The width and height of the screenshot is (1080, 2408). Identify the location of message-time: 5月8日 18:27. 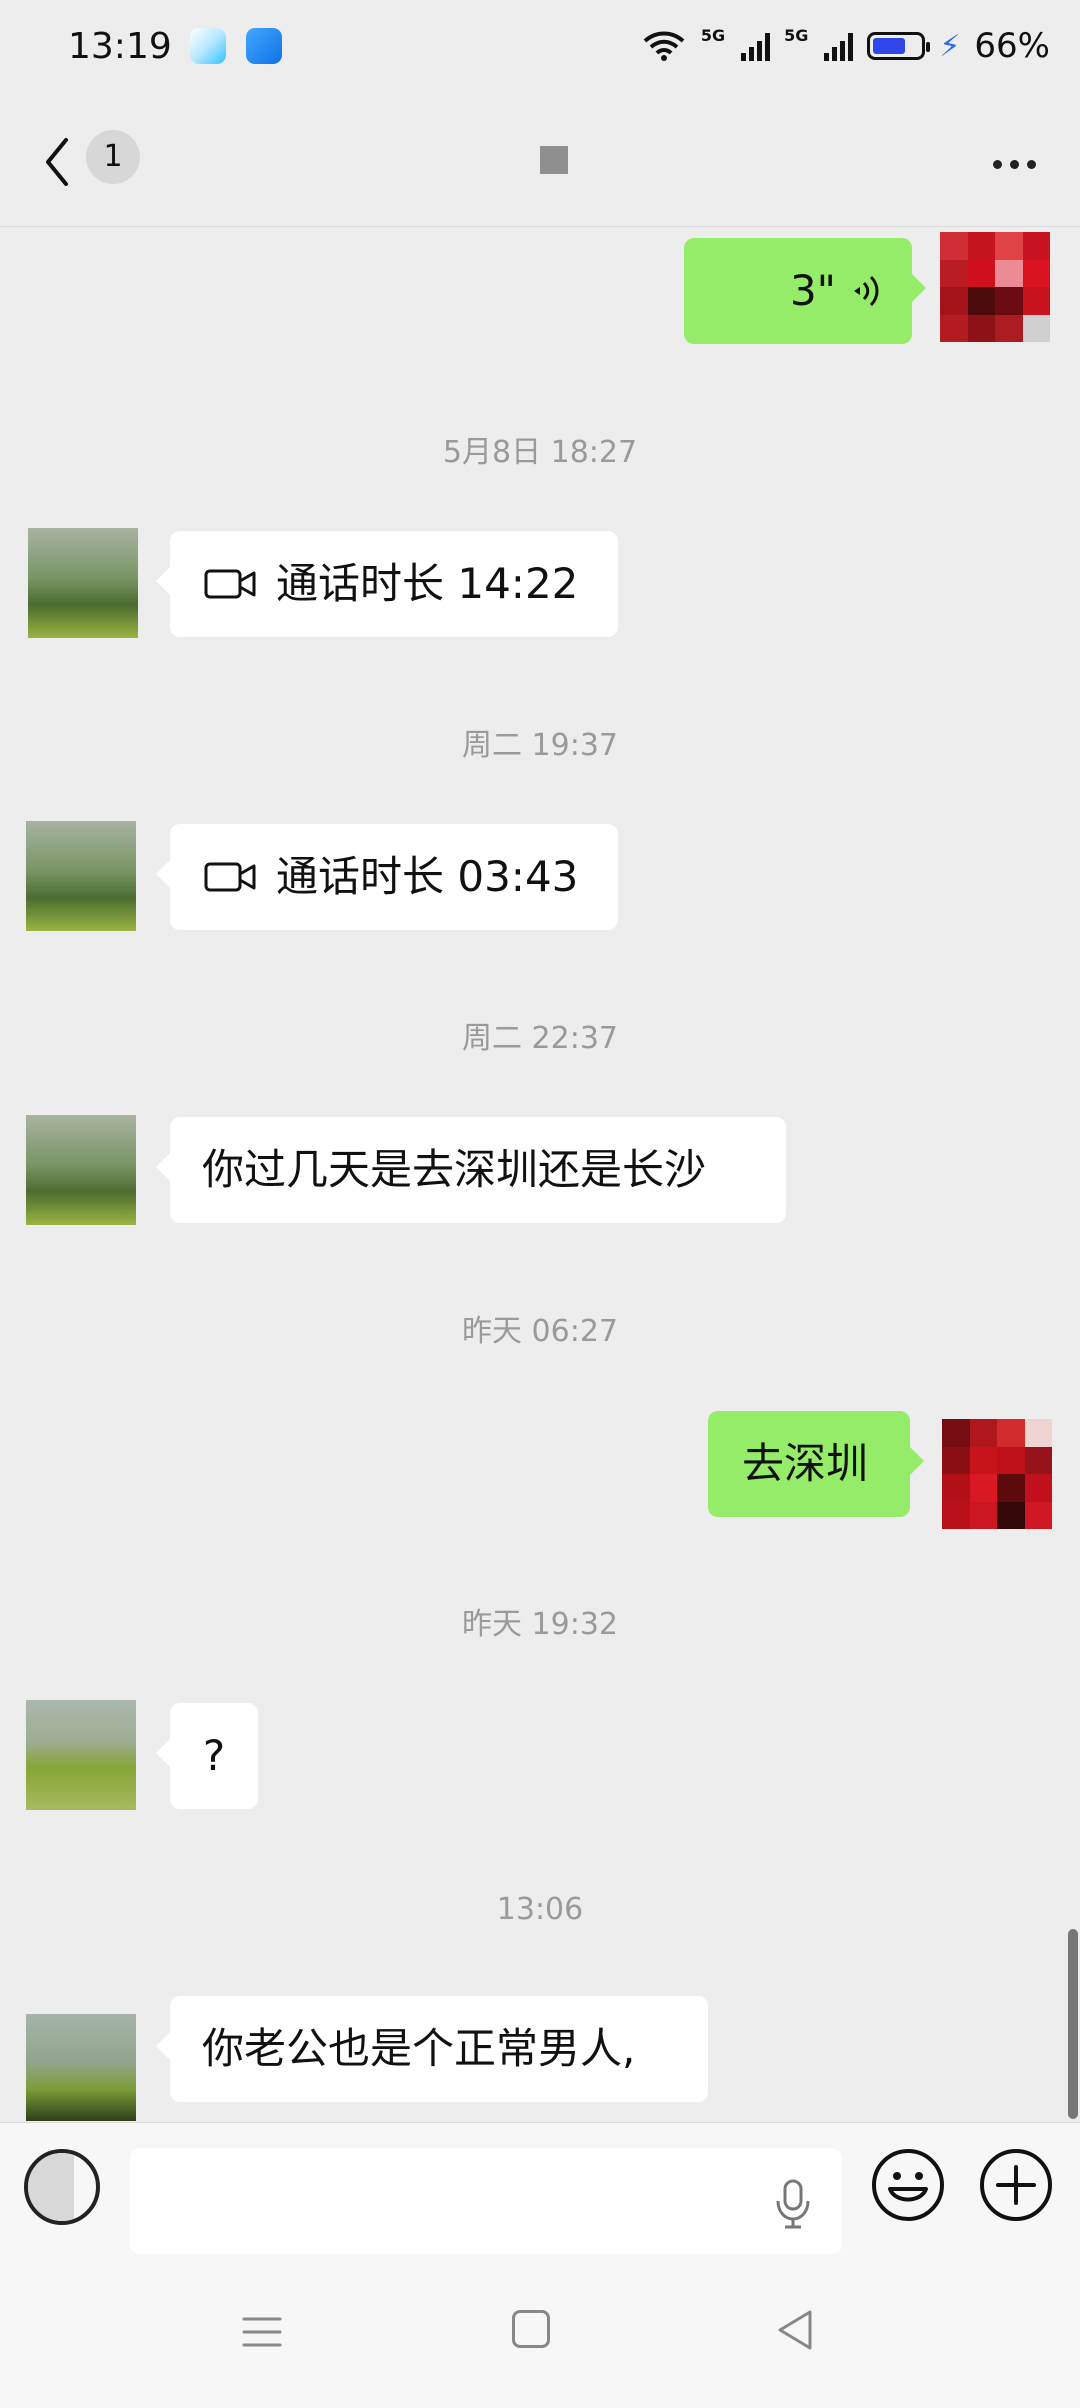
(540, 452).